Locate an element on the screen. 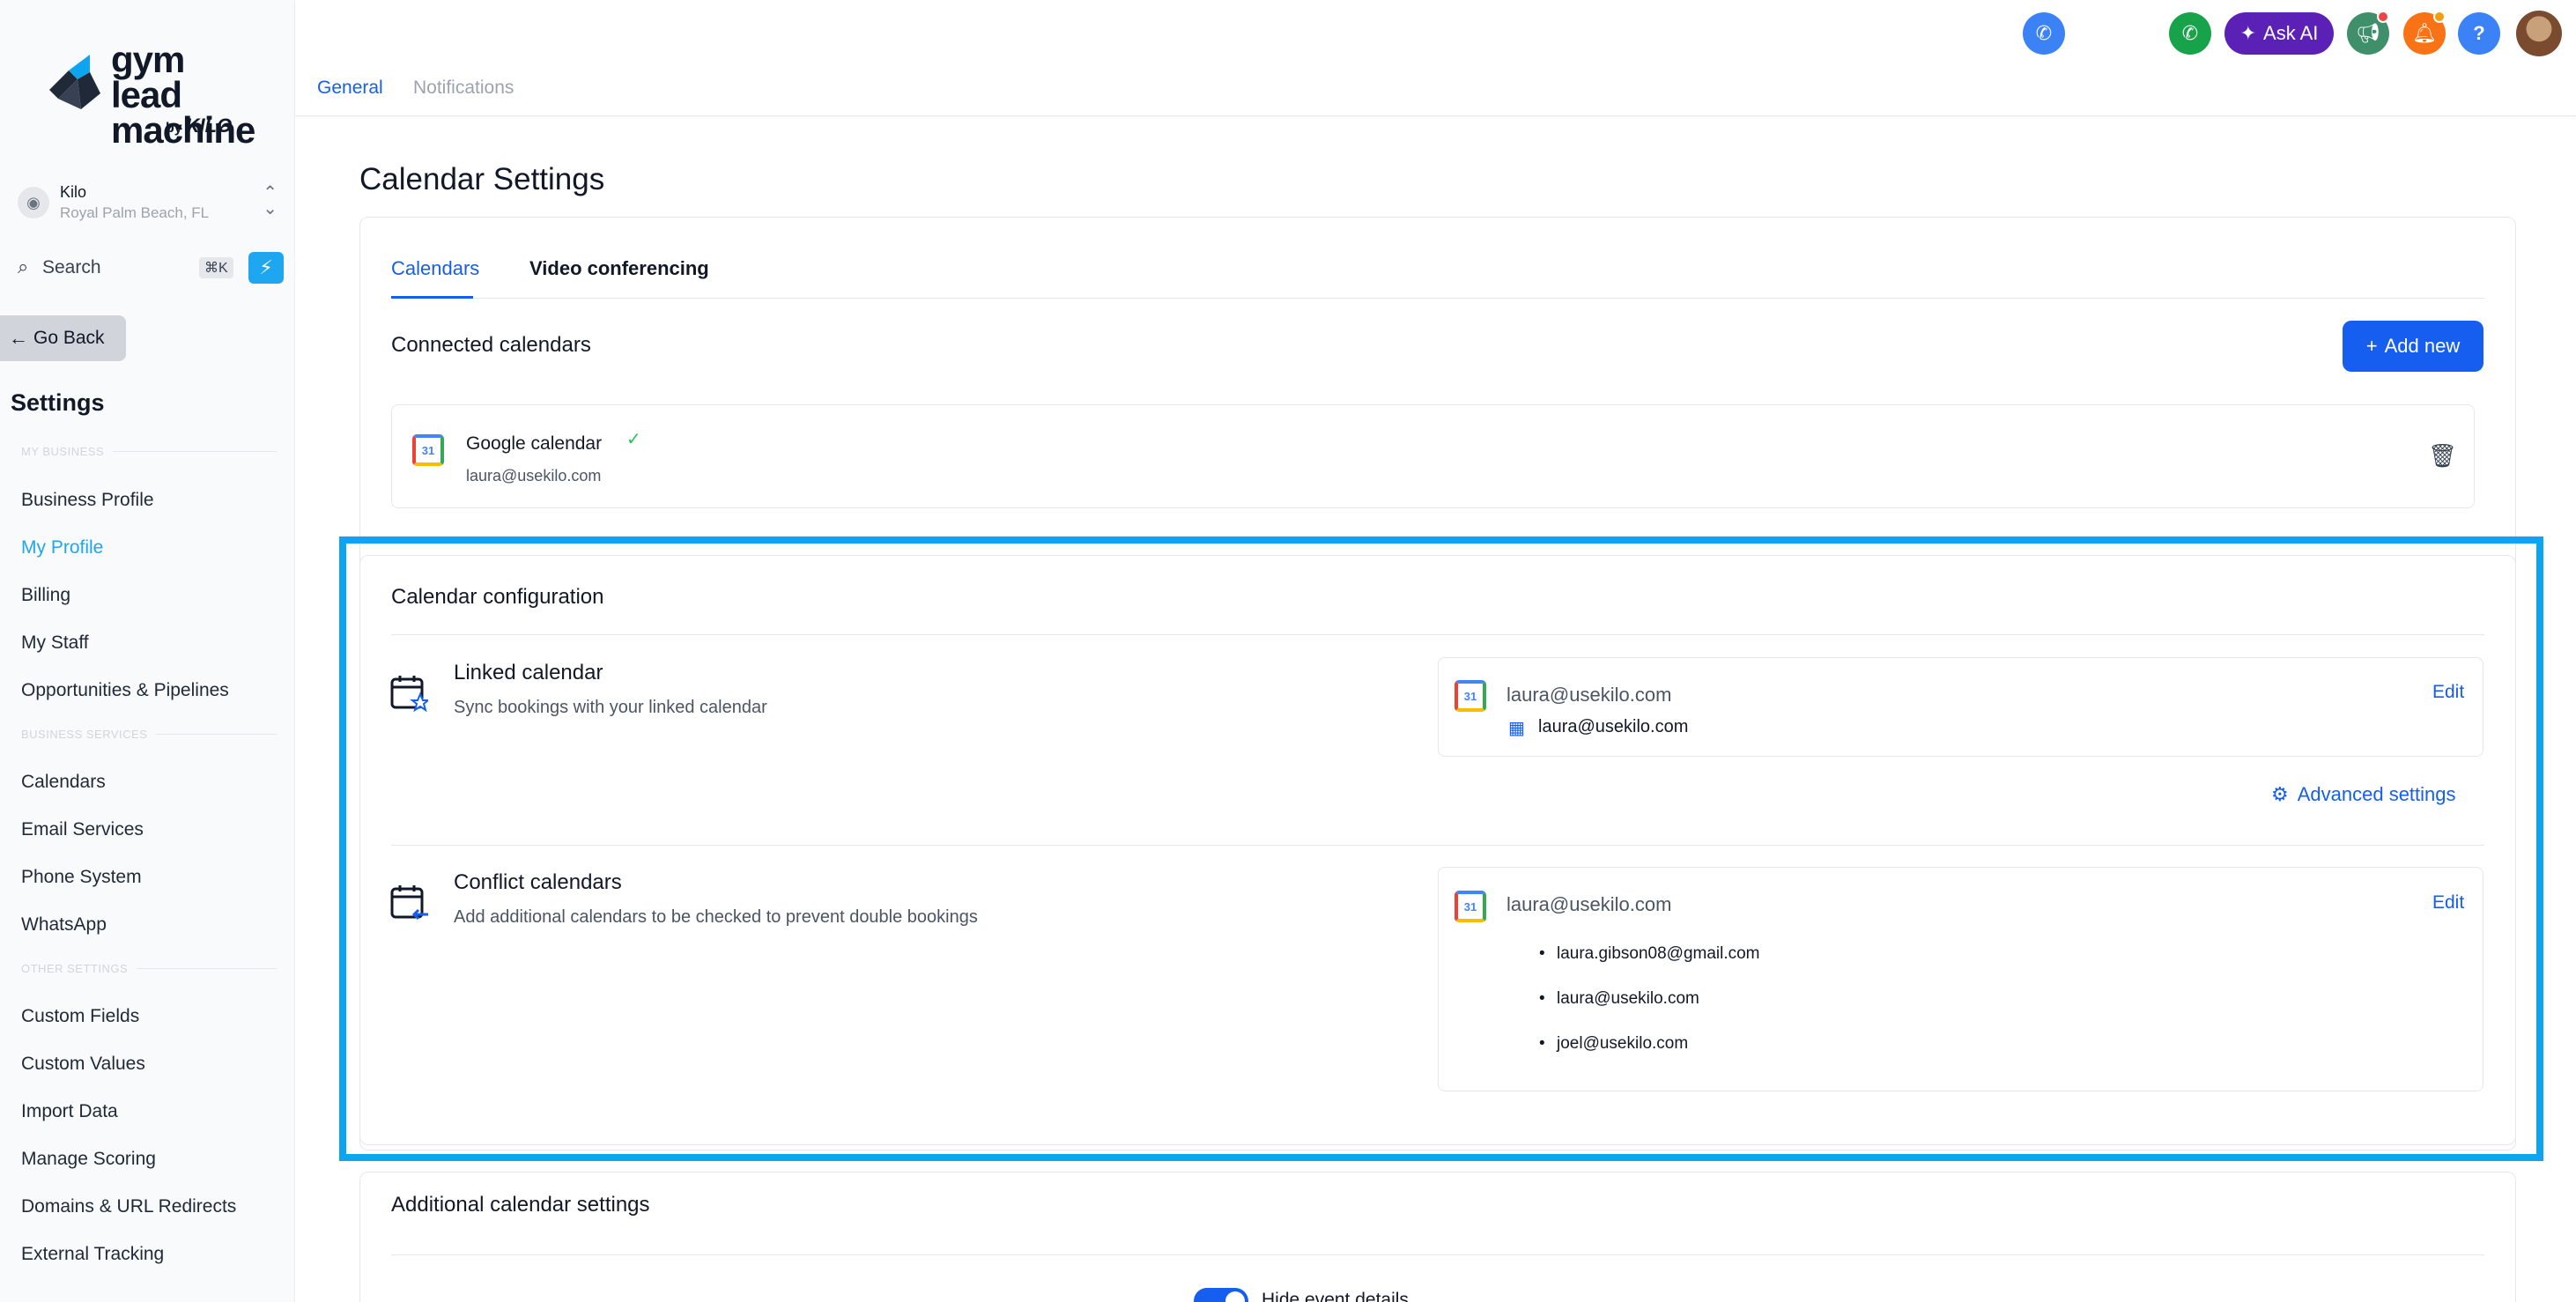 The height and width of the screenshot is (1302, 2576). logo-mark-icon is located at coordinates (74, 82).